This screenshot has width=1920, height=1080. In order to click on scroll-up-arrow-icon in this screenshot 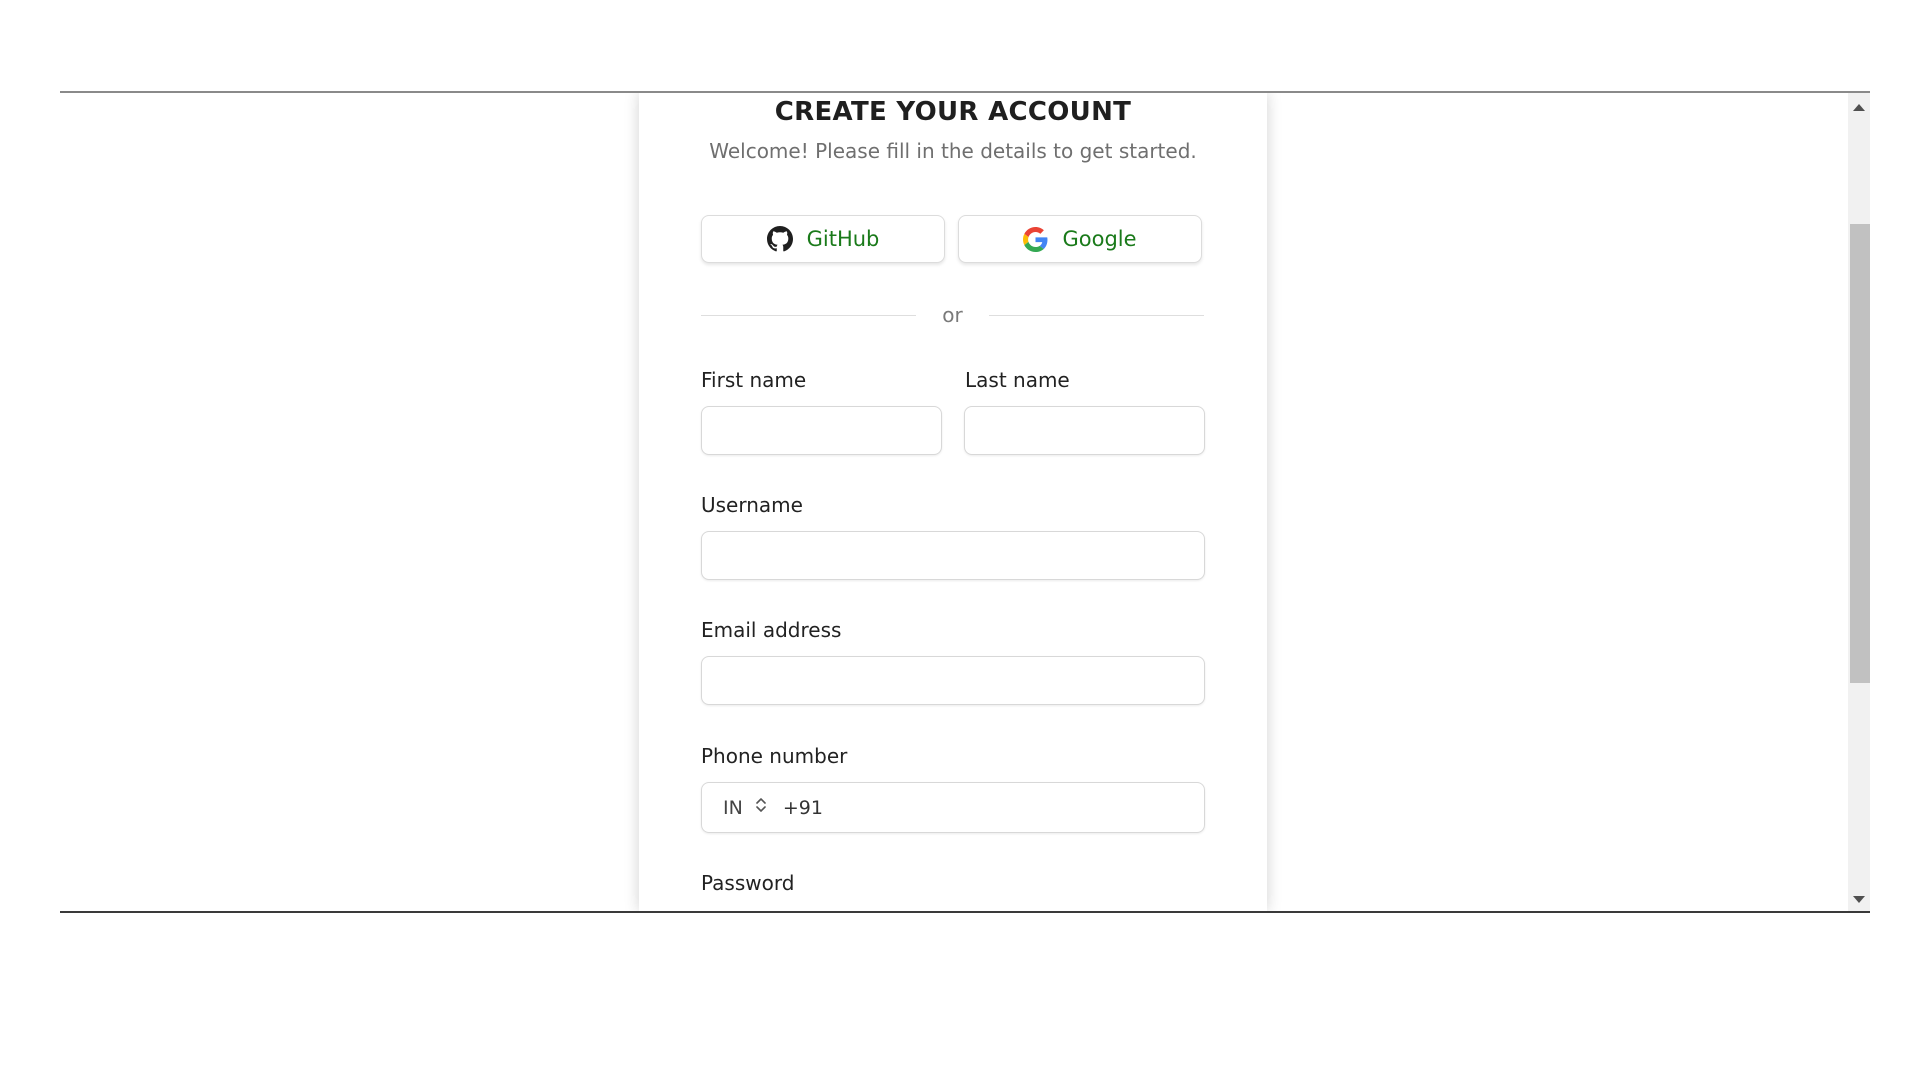, I will do `click(1859, 107)`.